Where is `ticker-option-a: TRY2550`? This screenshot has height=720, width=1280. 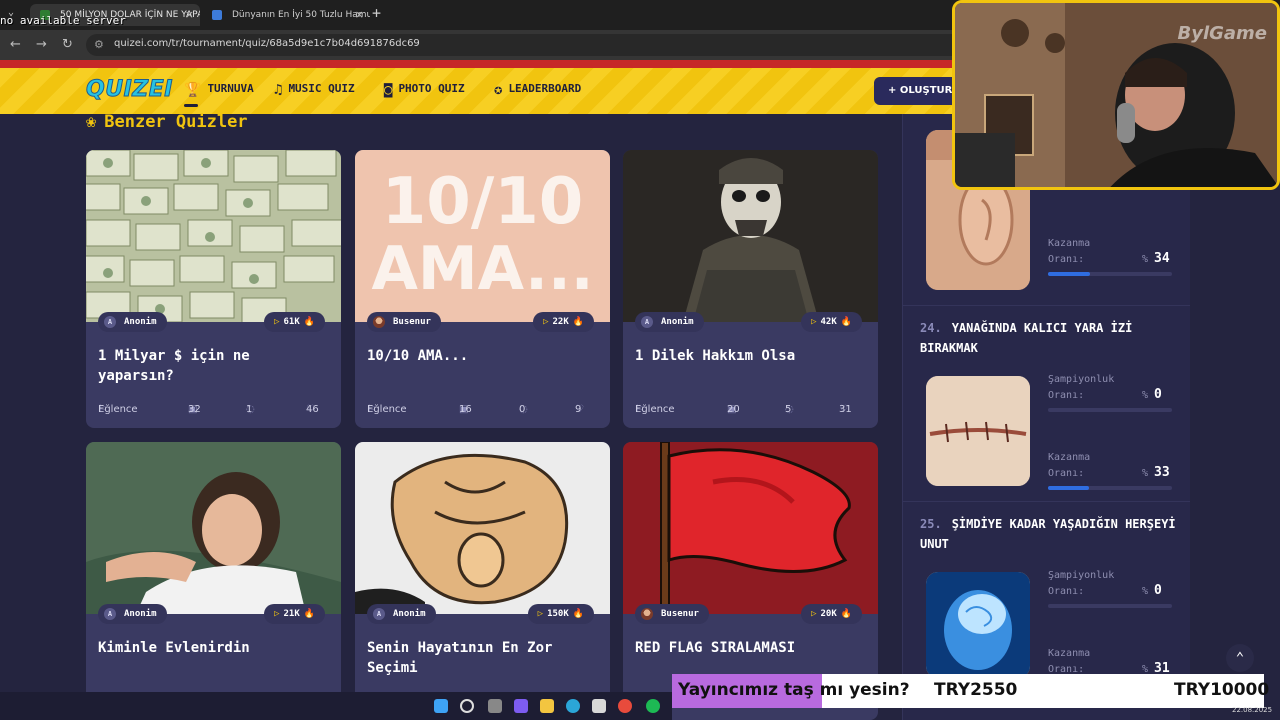 ticker-option-a: TRY2550 is located at coordinates (976, 690).